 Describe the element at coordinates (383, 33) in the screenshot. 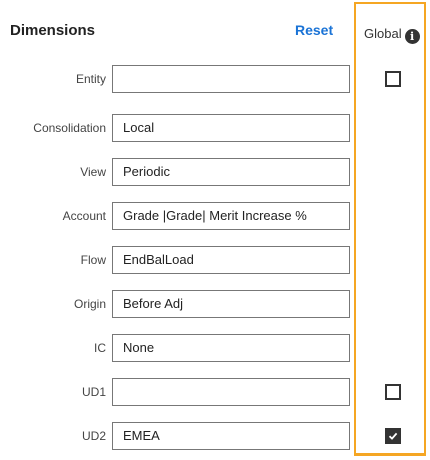

I see `global-label: Global` at that location.